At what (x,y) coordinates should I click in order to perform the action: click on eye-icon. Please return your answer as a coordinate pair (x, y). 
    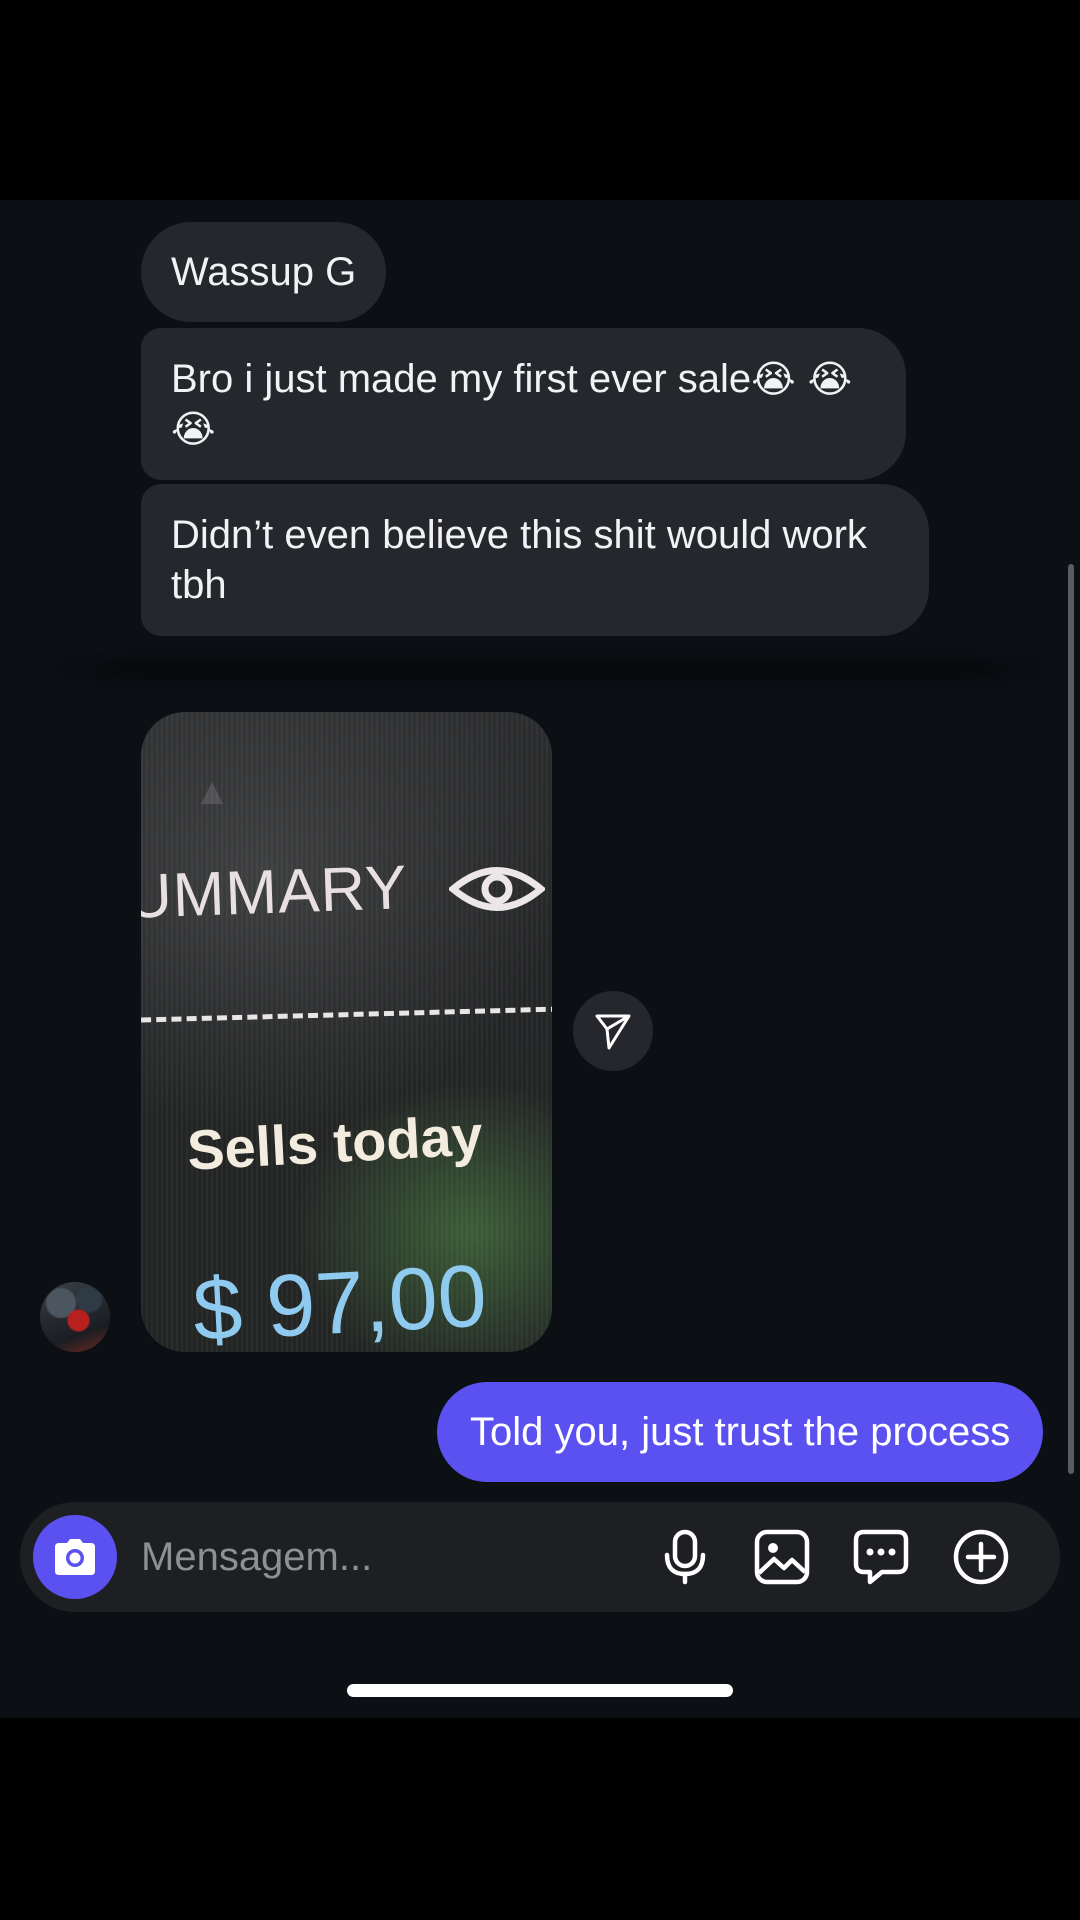
    Looking at the image, I should click on (497, 889).